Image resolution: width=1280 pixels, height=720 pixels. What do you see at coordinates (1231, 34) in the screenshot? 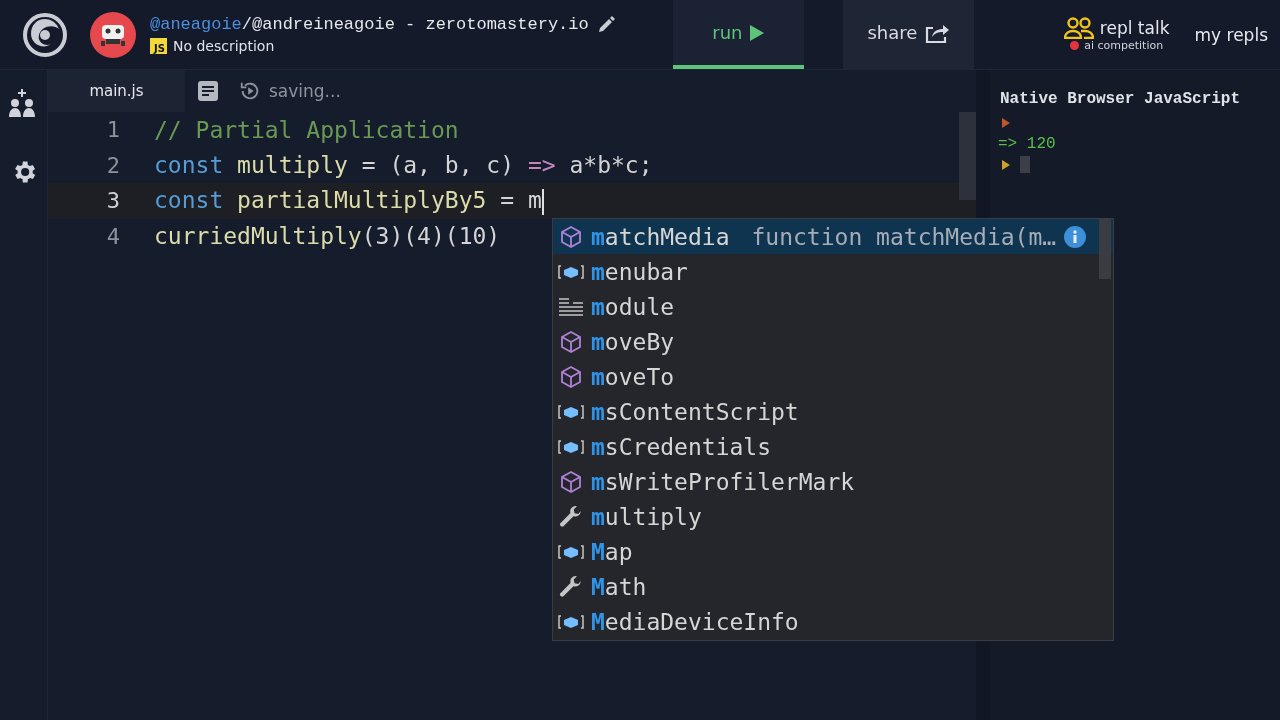
I see `my-repls-link: my repls` at bounding box center [1231, 34].